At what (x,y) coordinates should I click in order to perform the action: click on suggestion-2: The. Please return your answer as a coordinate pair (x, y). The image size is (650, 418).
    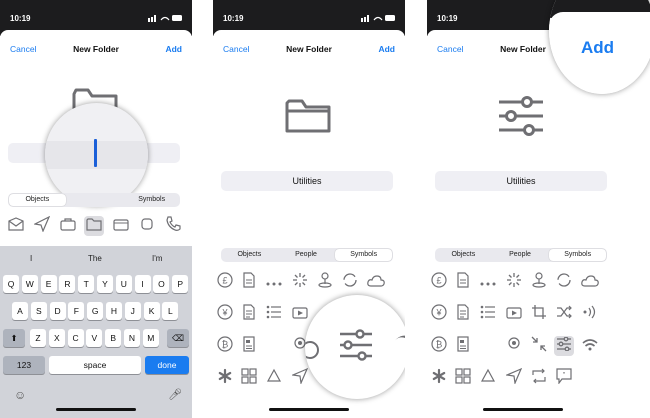
    Looking at the image, I should click on (95, 258).